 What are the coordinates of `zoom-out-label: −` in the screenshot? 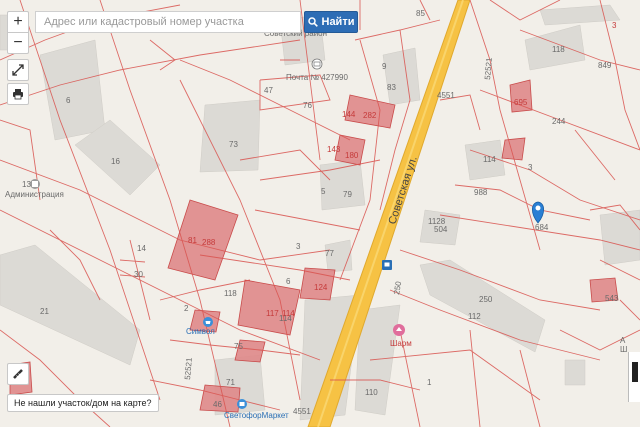 It's located at (18, 42).